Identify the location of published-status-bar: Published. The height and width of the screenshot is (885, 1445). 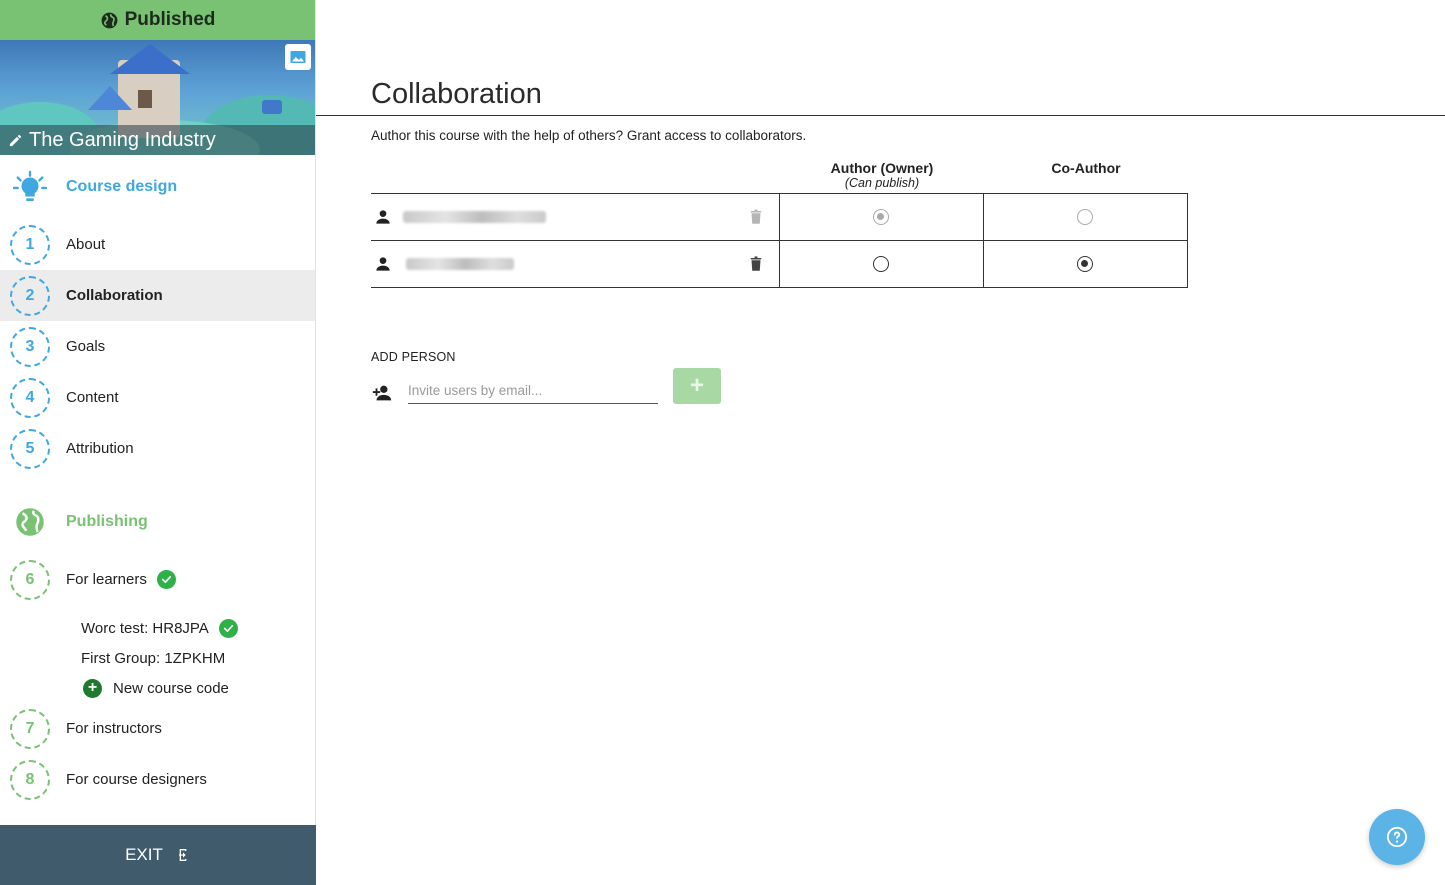
(157, 20).